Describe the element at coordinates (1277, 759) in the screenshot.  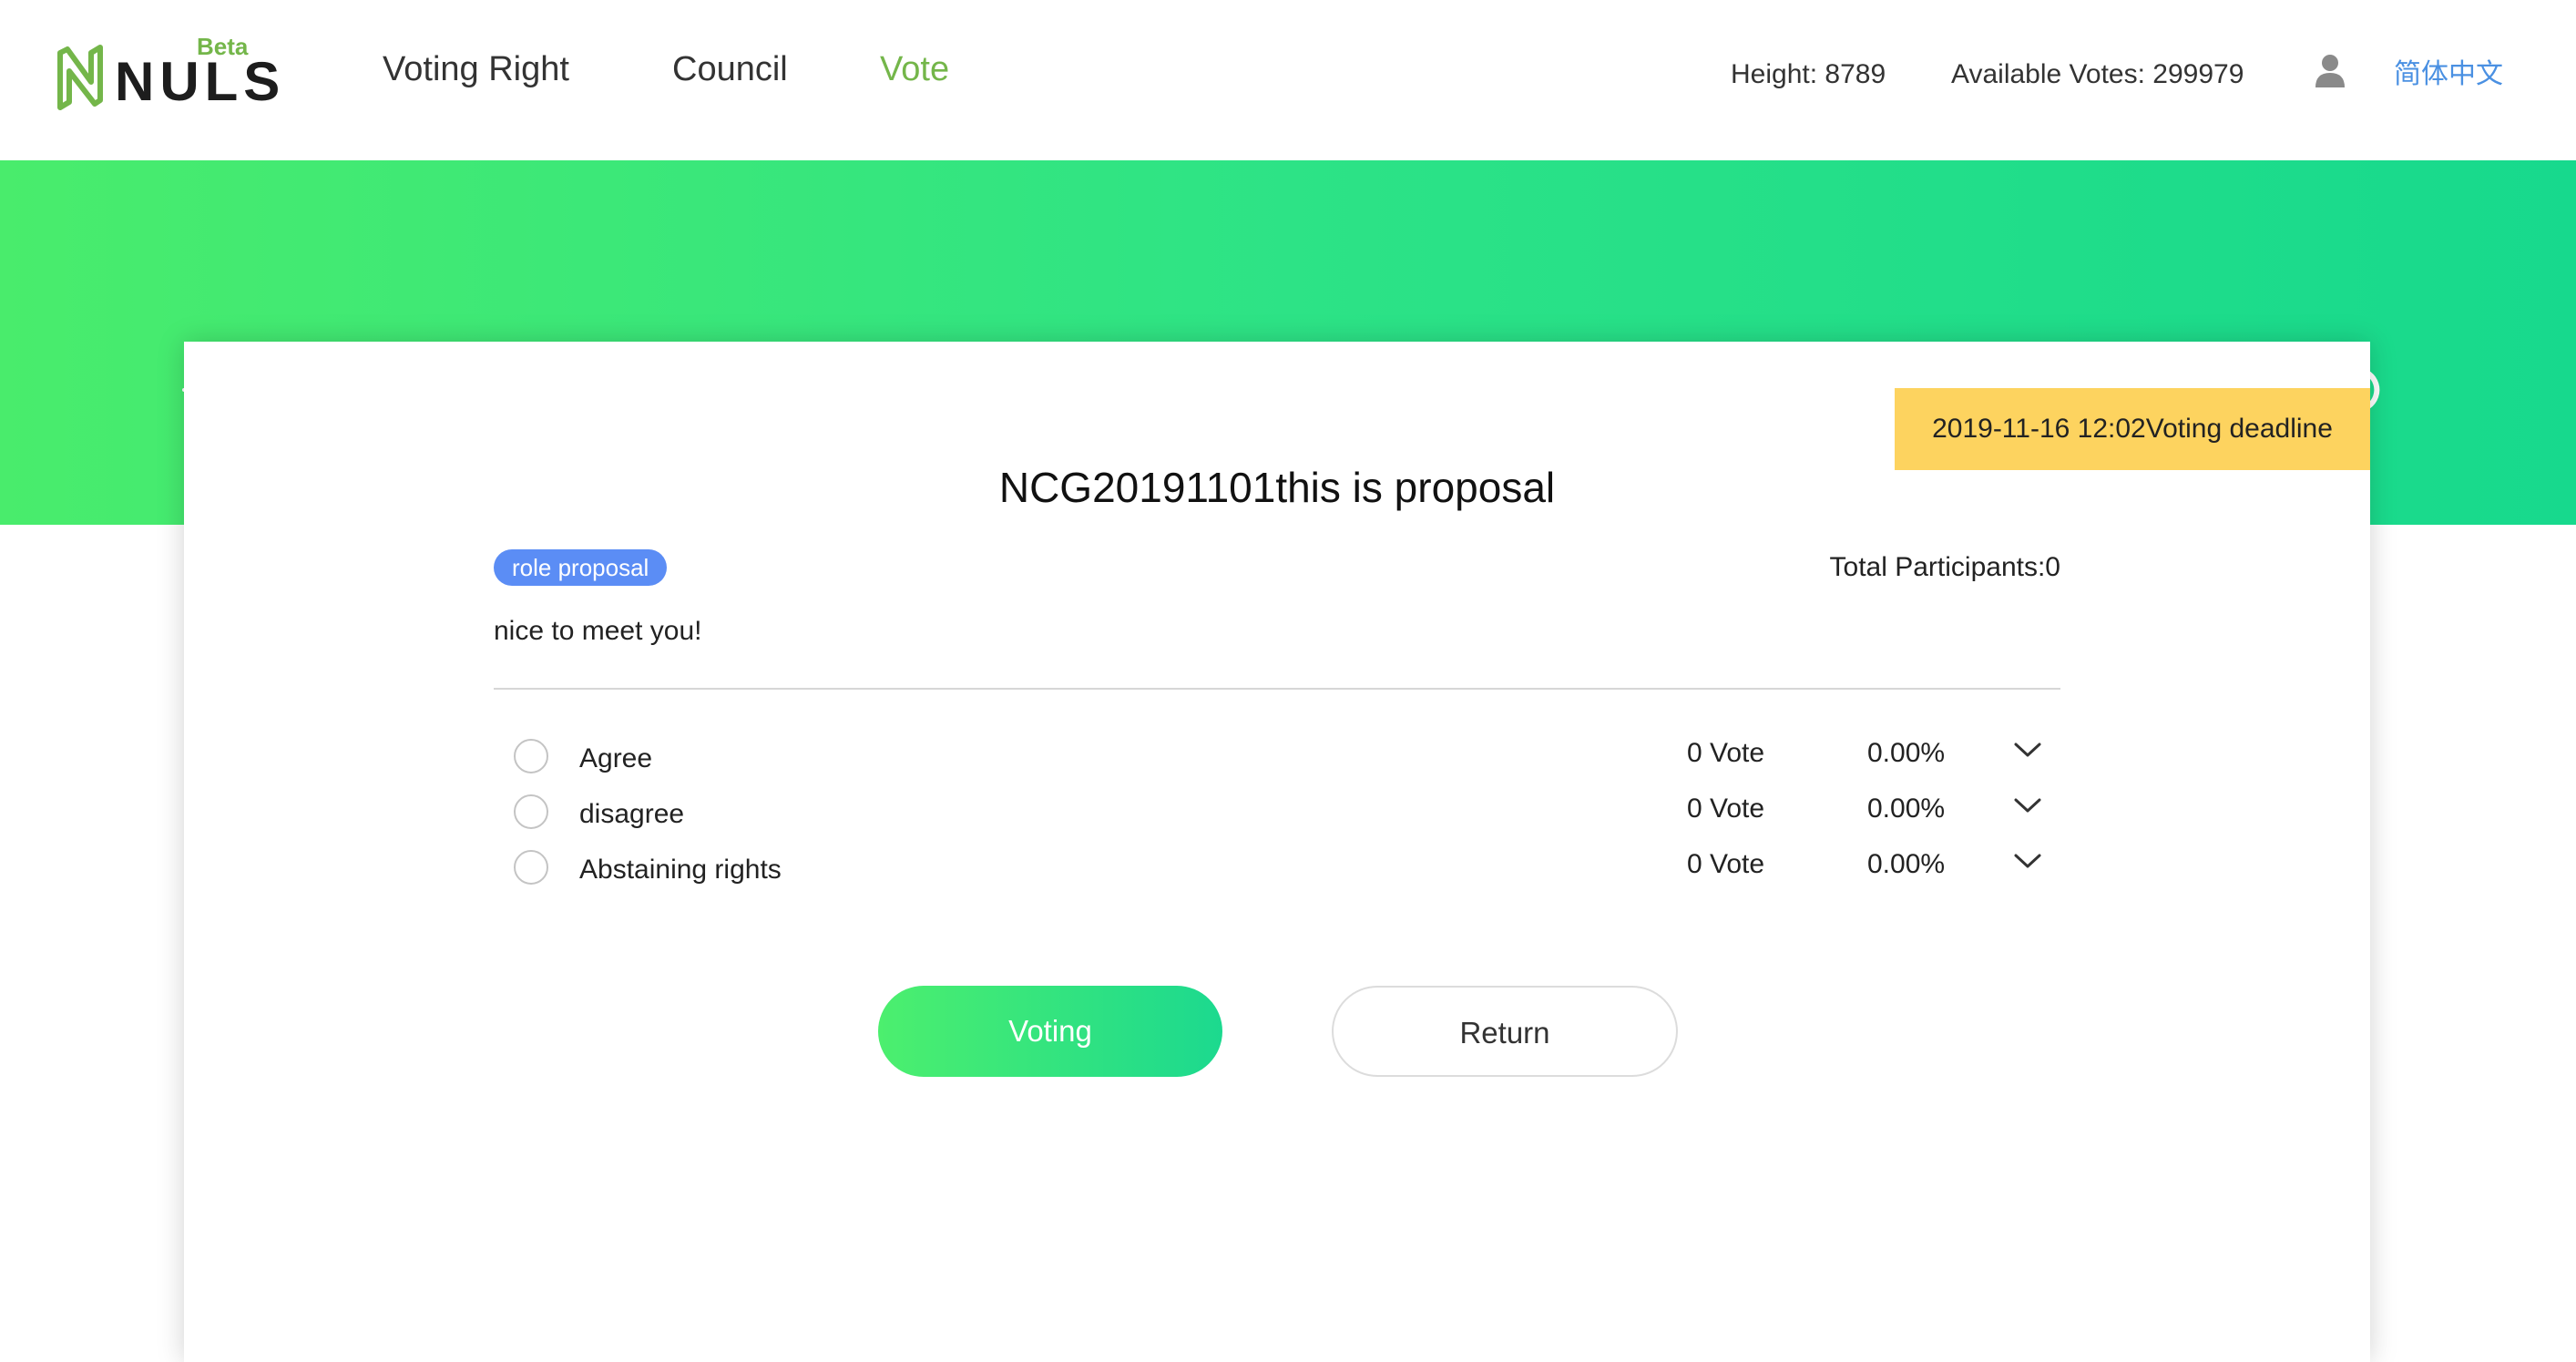
I see `vote-option-agree: Agree 0 Vote 0.00%` at that location.